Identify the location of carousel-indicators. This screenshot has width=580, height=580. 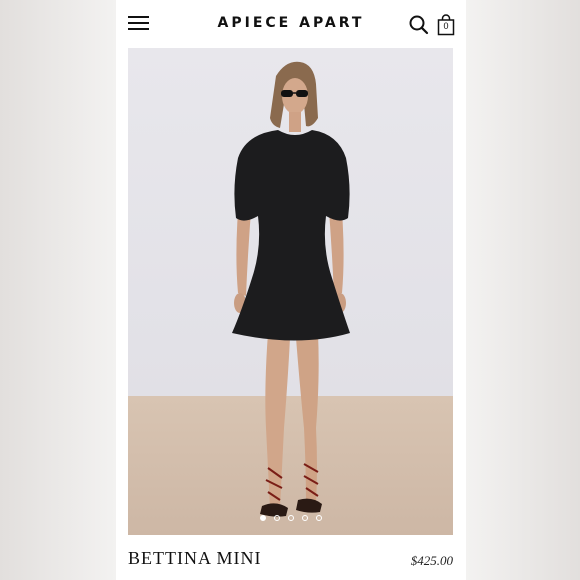
(291, 520).